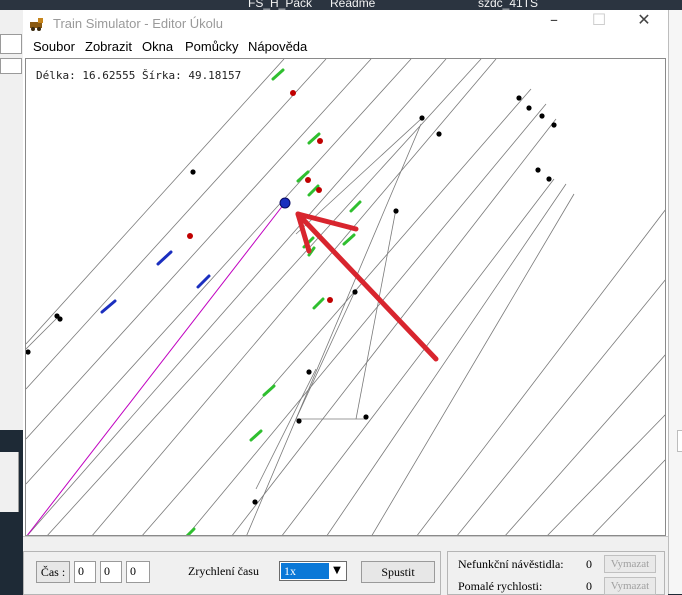 The image size is (682, 595). What do you see at coordinates (138, 572) in the screenshot?
I see `time-seconds-field: 0` at bounding box center [138, 572].